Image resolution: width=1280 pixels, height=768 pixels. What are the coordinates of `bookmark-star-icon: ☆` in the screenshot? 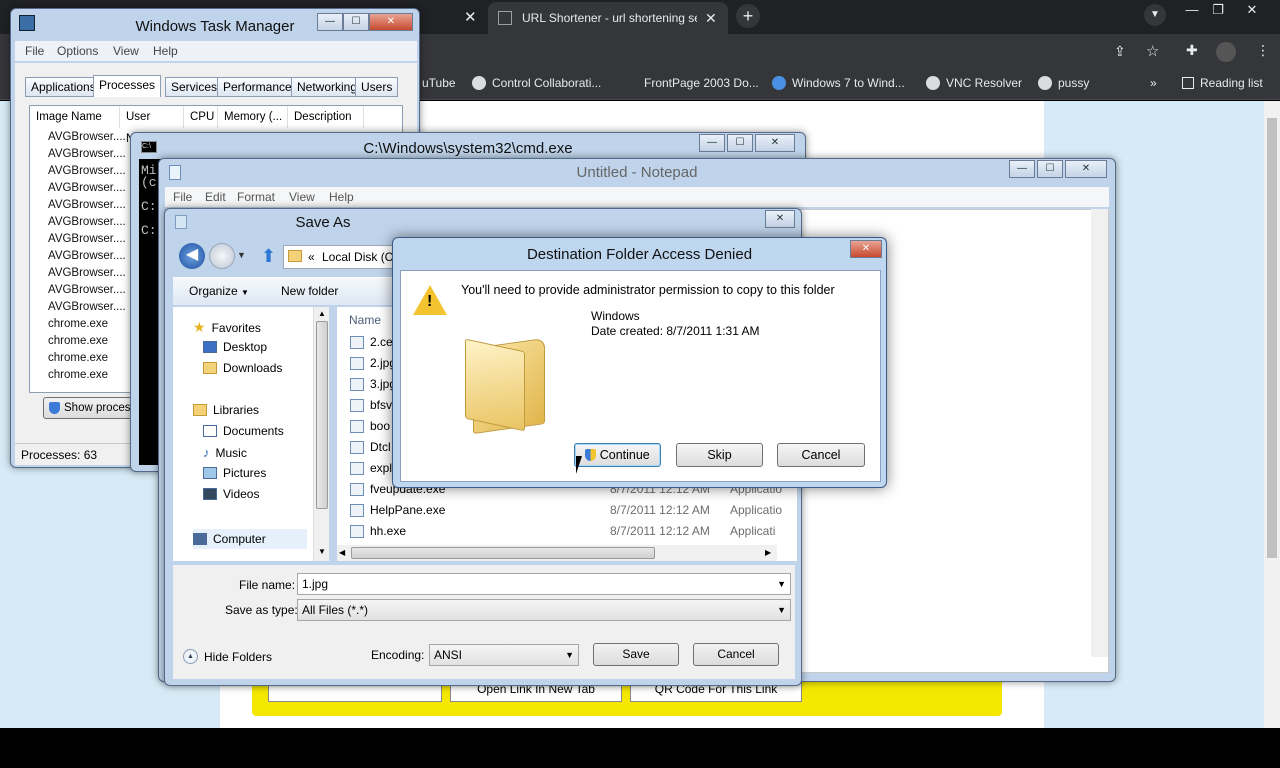 It's located at (1152, 51).